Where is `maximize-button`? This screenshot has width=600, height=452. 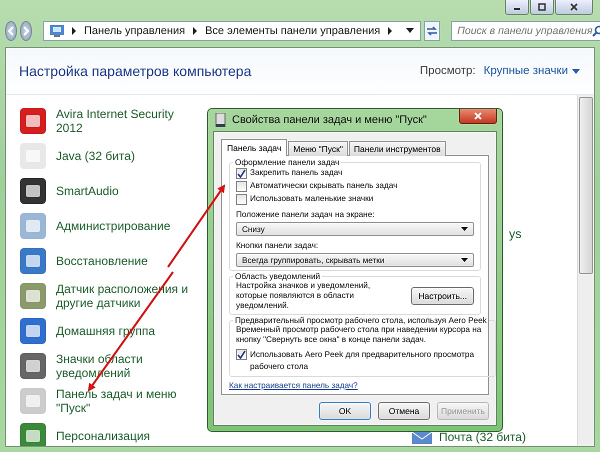
maximize-button is located at coordinates (542, 7).